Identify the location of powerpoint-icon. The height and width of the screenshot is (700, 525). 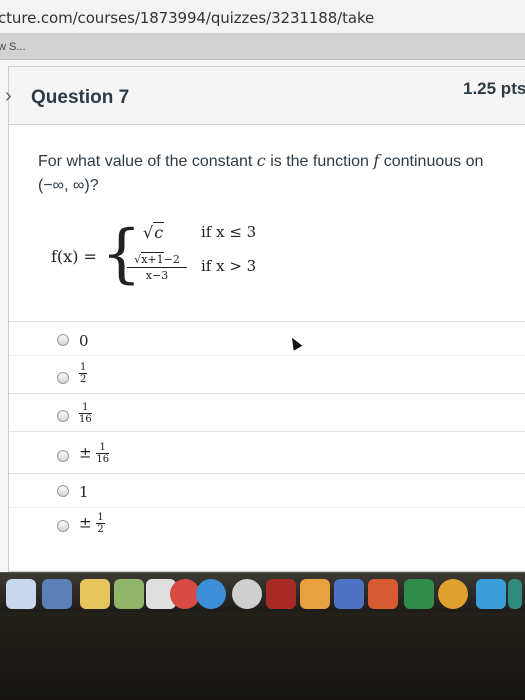
(383, 594).